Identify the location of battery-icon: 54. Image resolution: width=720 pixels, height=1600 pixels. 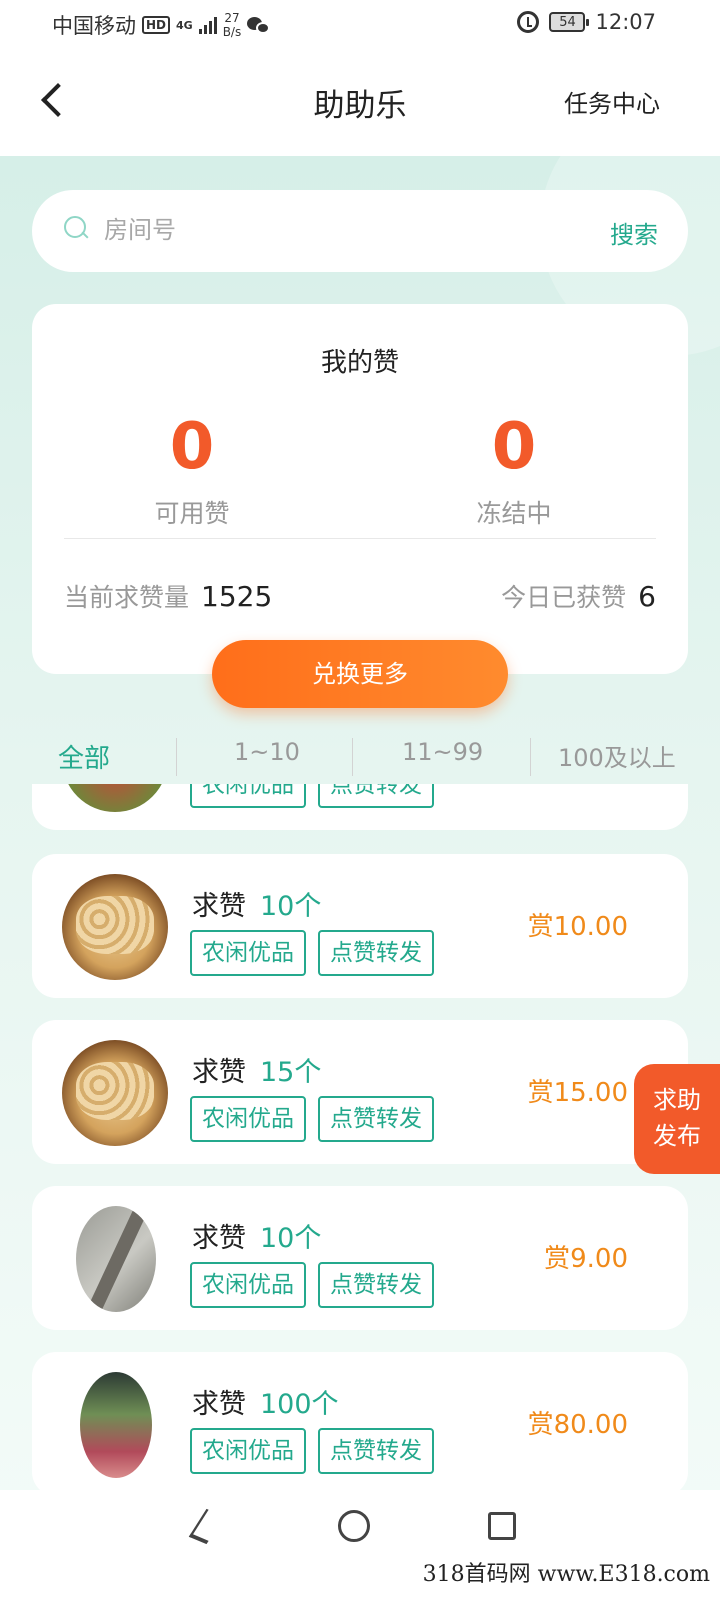
(569, 22).